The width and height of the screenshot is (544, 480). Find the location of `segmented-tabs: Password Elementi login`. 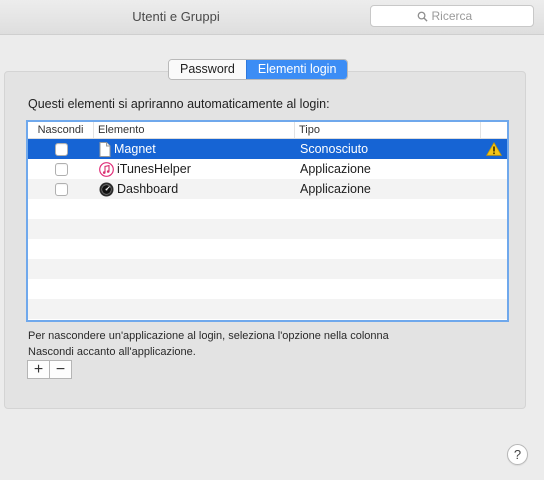

segmented-tabs: Password Elementi login is located at coordinates (258, 69).